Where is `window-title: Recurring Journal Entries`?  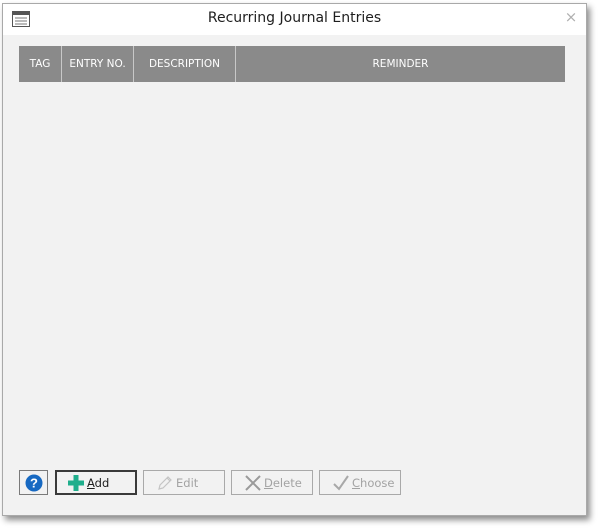
window-title: Recurring Journal Entries is located at coordinates (294, 18).